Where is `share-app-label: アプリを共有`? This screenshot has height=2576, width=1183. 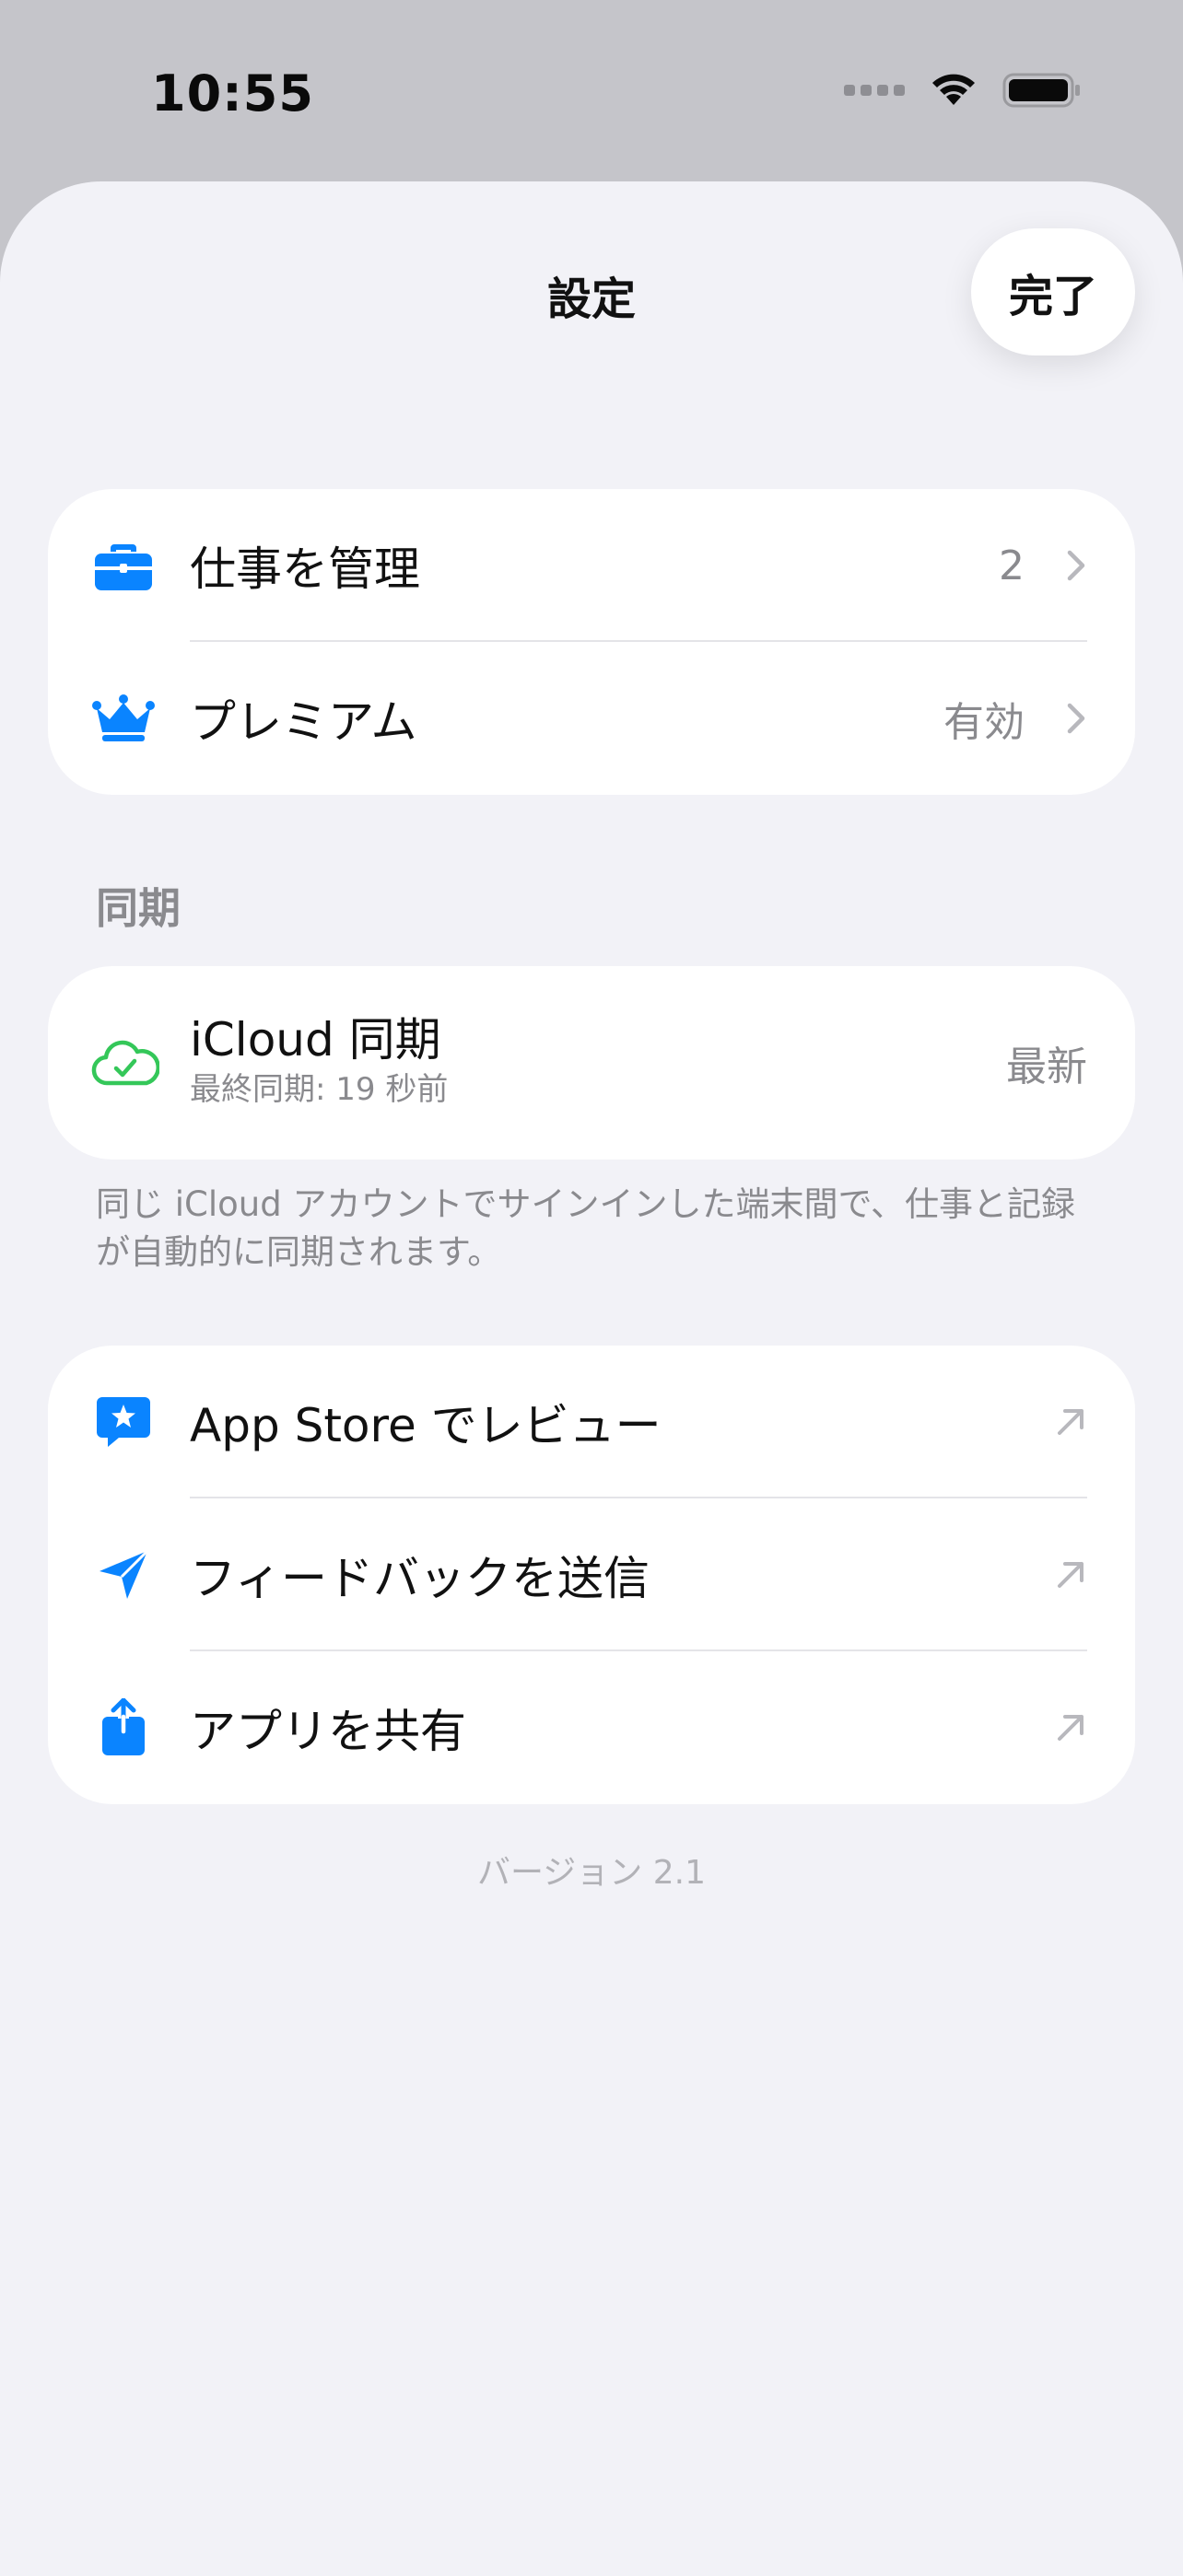
share-app-label: アプリを共有 is located at coordinates (328, 1731).